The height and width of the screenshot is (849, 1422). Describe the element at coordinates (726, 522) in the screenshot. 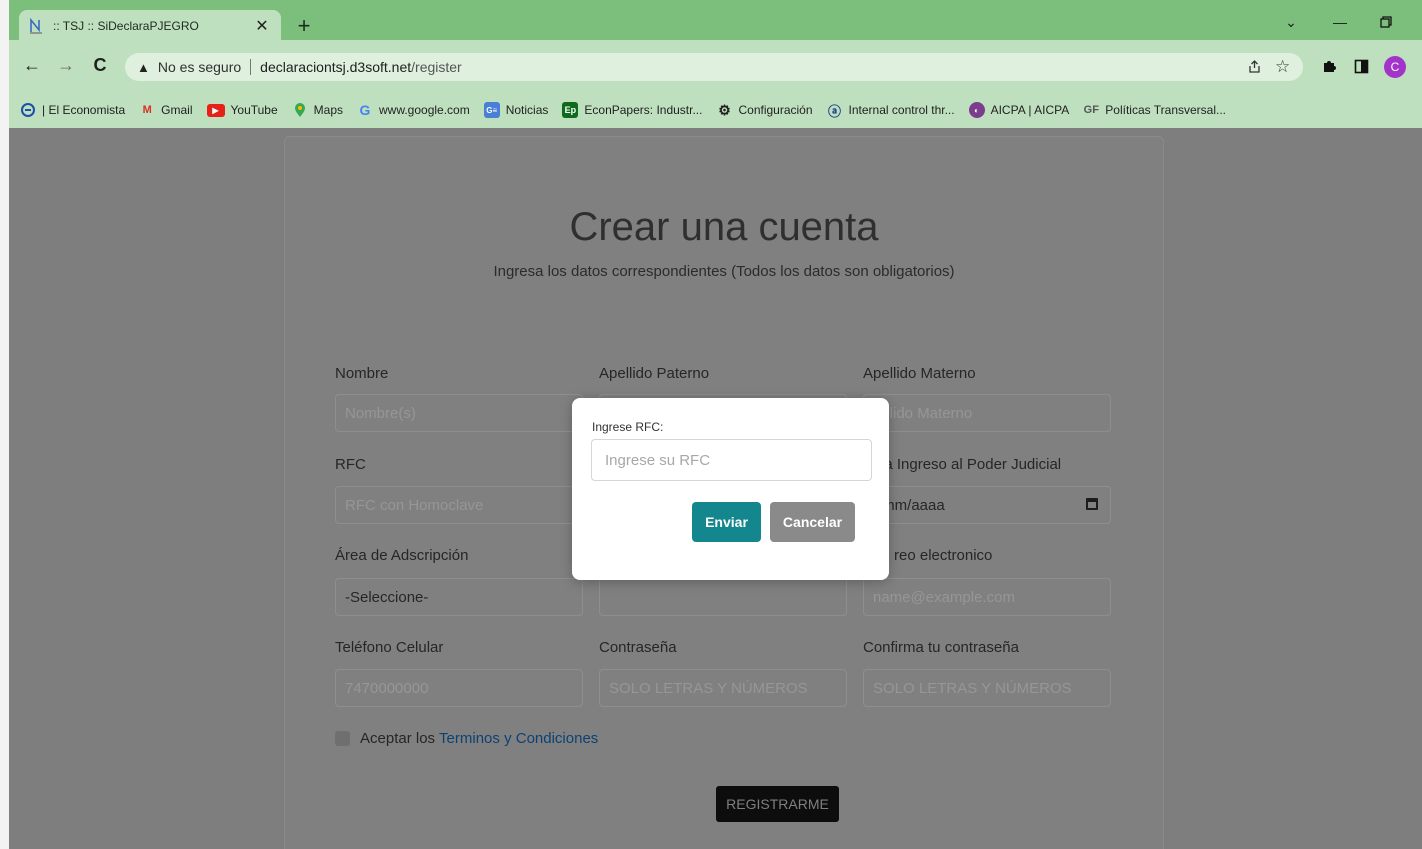

I see `enviar-button: Enviar` at that location.